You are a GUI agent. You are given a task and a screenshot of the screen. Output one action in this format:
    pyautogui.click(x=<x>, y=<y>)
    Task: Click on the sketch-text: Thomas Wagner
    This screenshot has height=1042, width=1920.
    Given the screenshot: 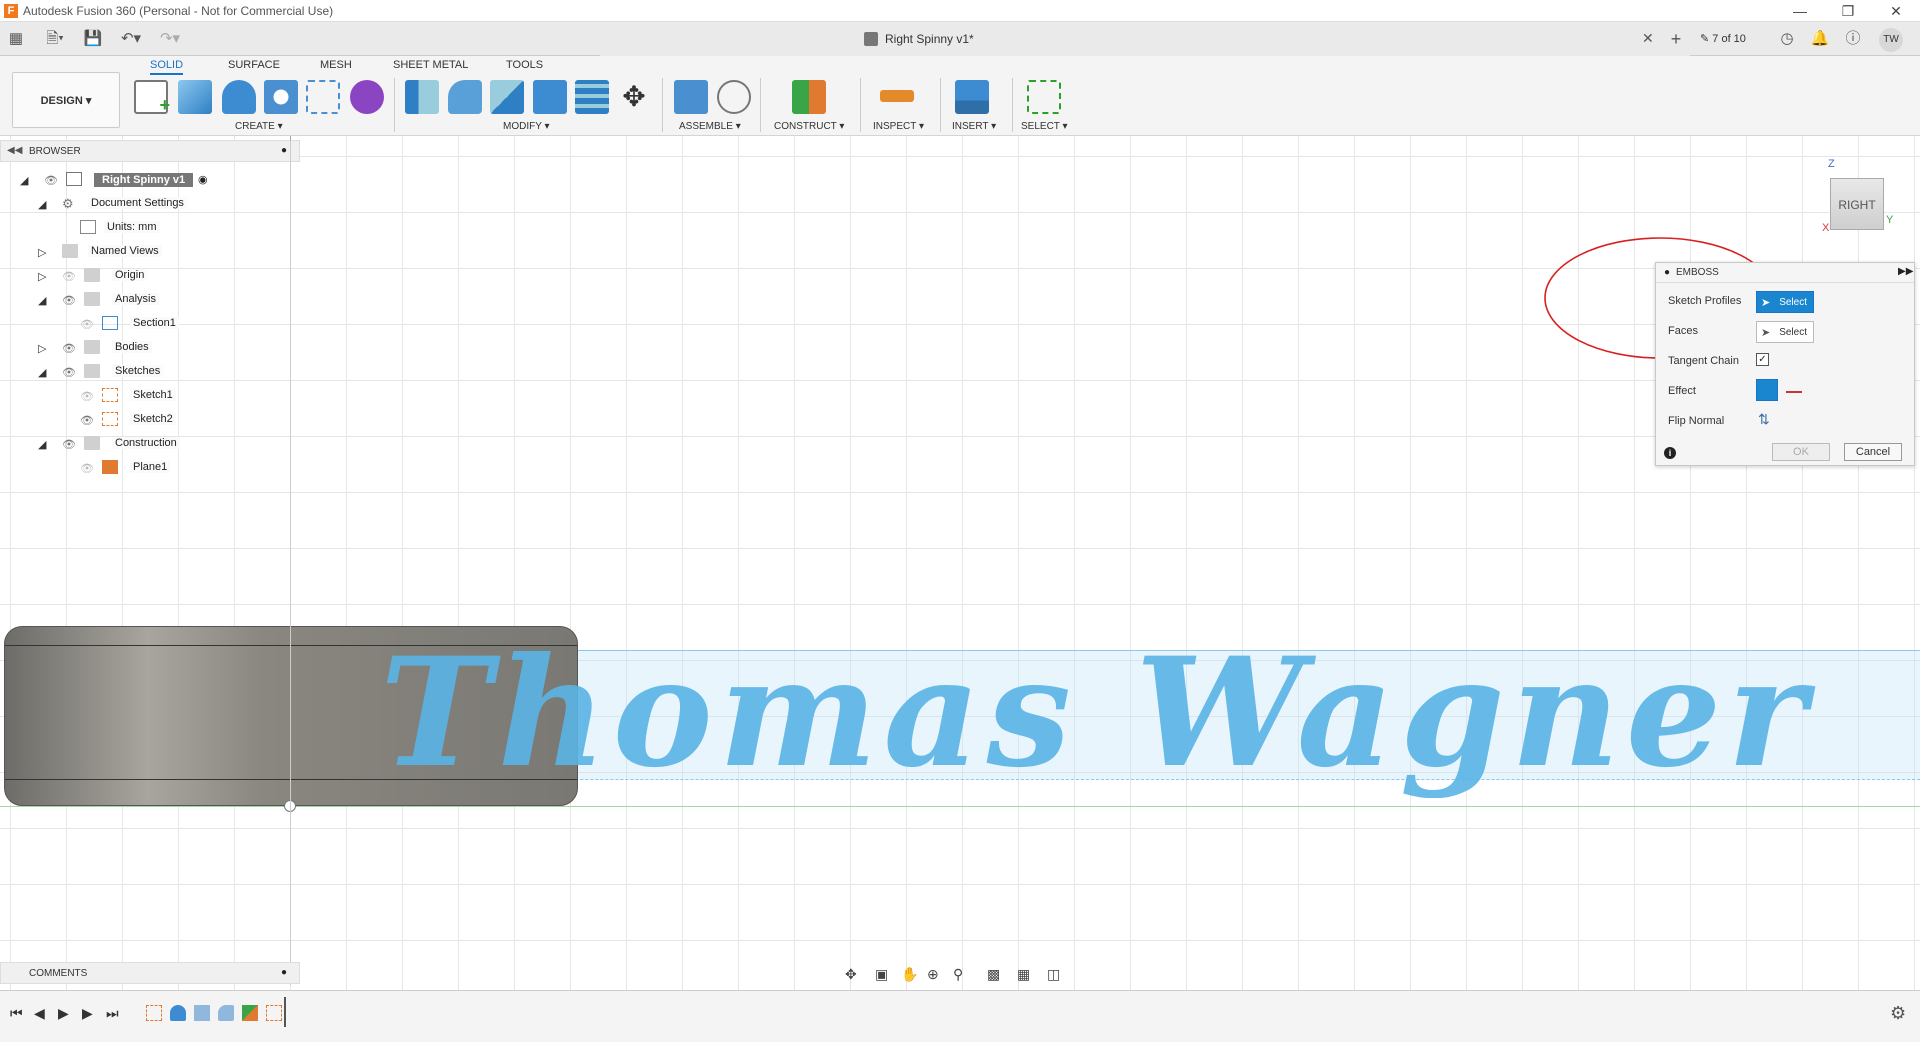 What is the action you would take?
    pyautogui.click(x=1150, y=713)
    